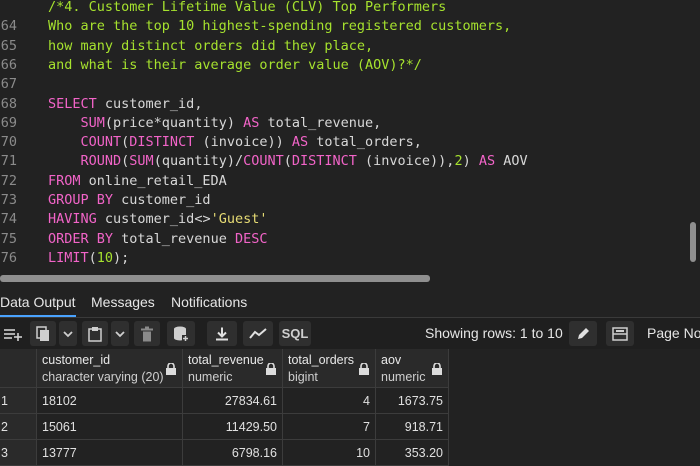 Image resolution: width=700 pixels, height=466 pixels. Describe the element at coordinates (412, 401) in the screenshot. I see `cell-aov: 1673.75` at that location.